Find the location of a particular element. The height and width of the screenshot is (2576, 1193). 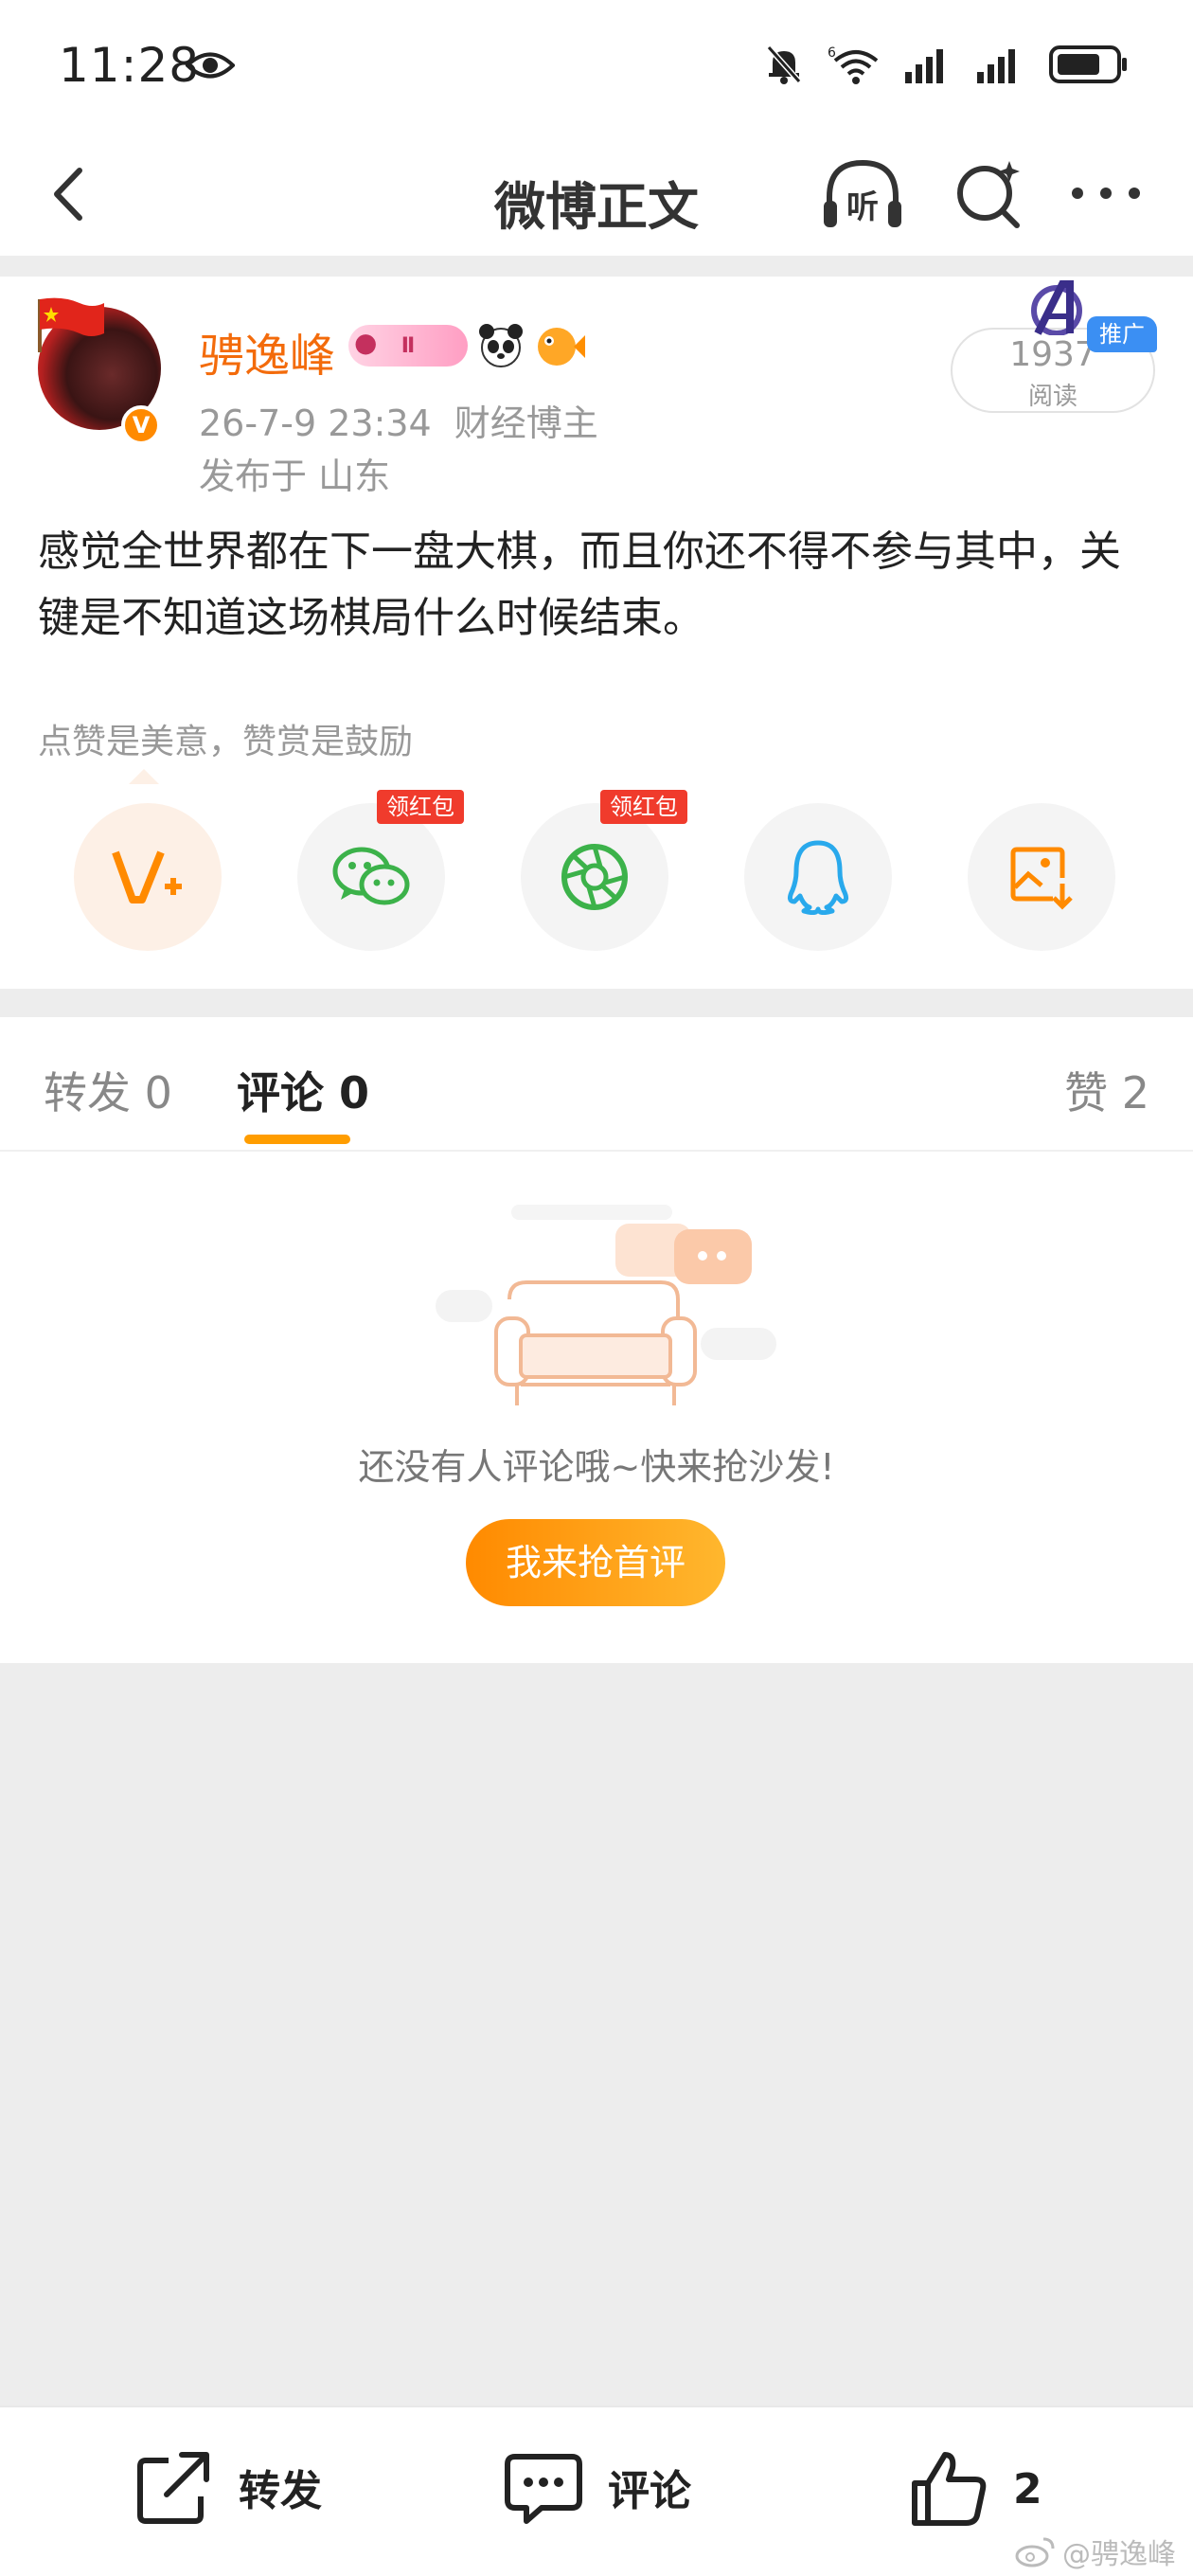

panda-badge-icon is located at coordinates (501, 345).